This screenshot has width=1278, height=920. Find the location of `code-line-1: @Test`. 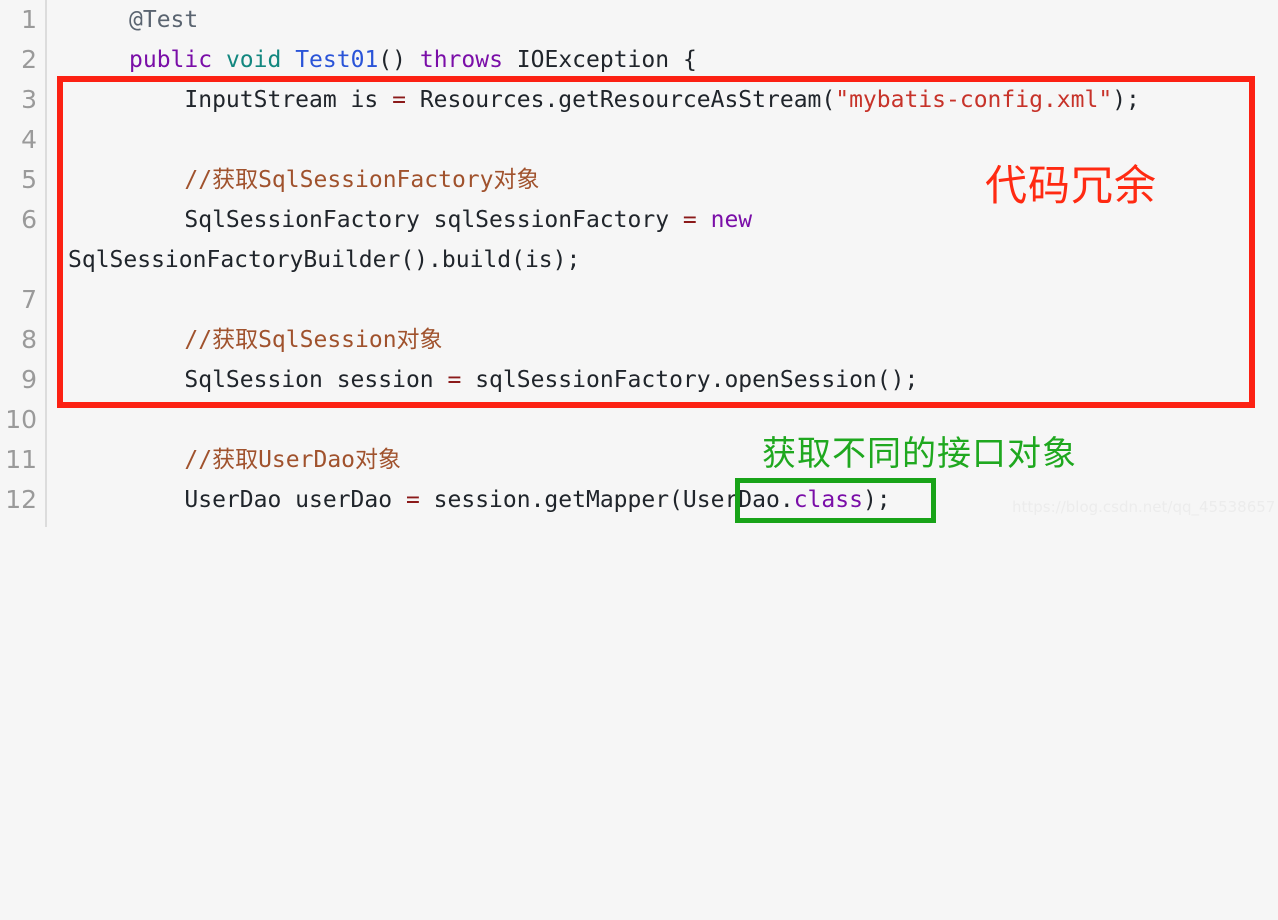

code-line-1: @Test is located at coordinates (163, 20).